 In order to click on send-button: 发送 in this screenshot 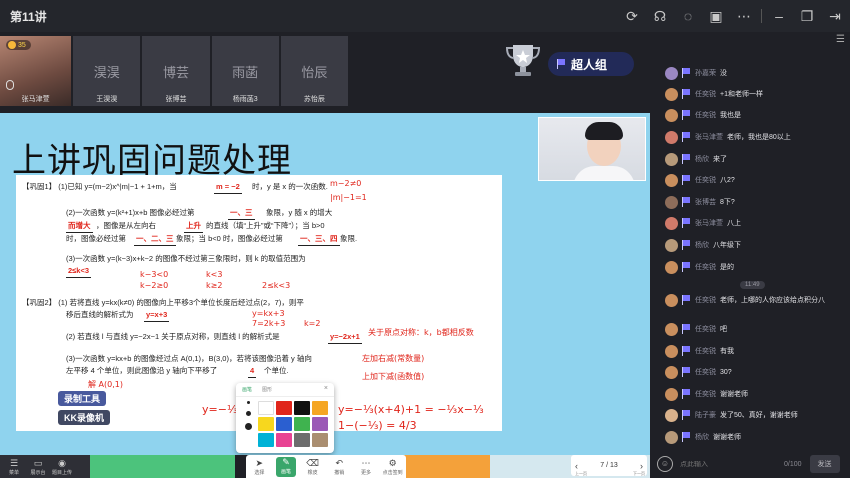, I will do `click(824, 464)`.